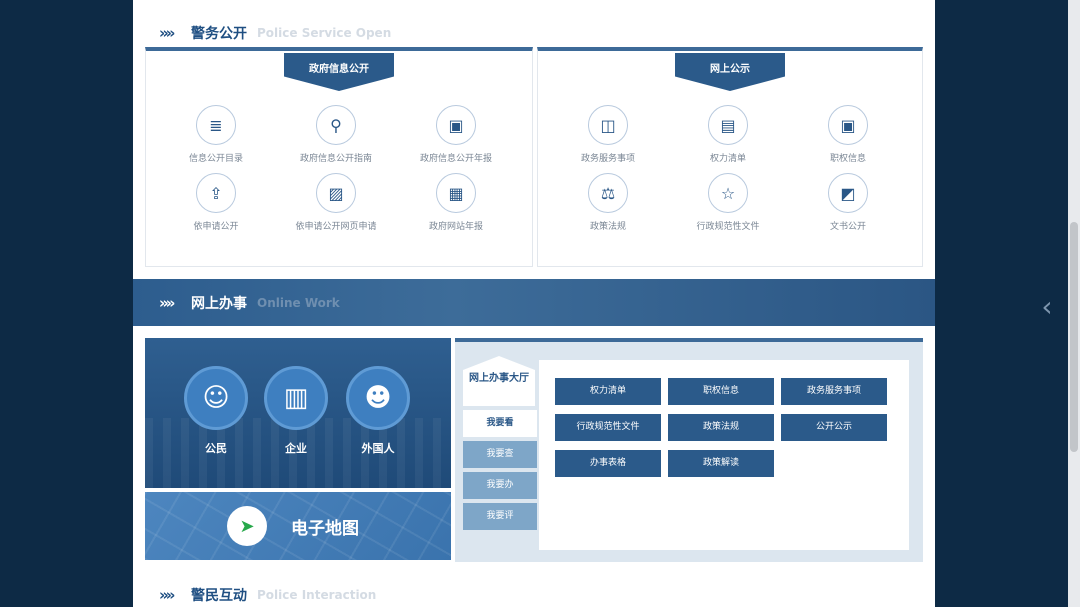  I want to click on notice_panel-item: ▤ 权力清单, so click(728, 134).